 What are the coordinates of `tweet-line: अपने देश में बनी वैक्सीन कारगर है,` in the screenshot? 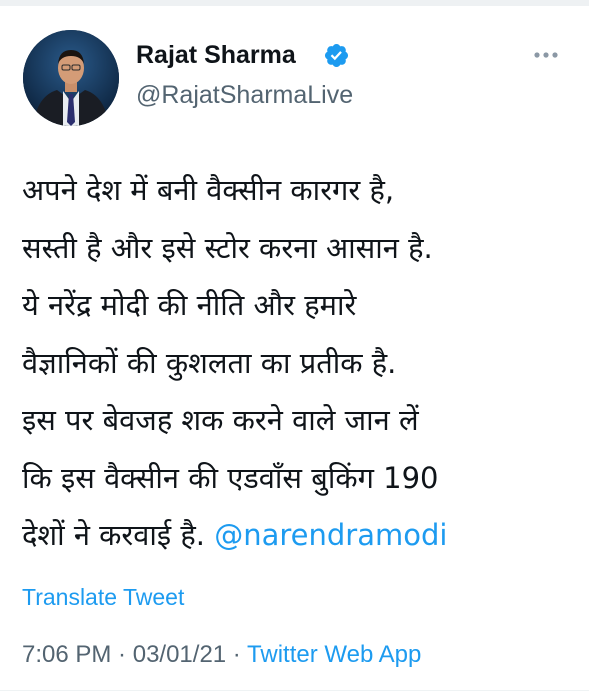 It's located at (208, 190).